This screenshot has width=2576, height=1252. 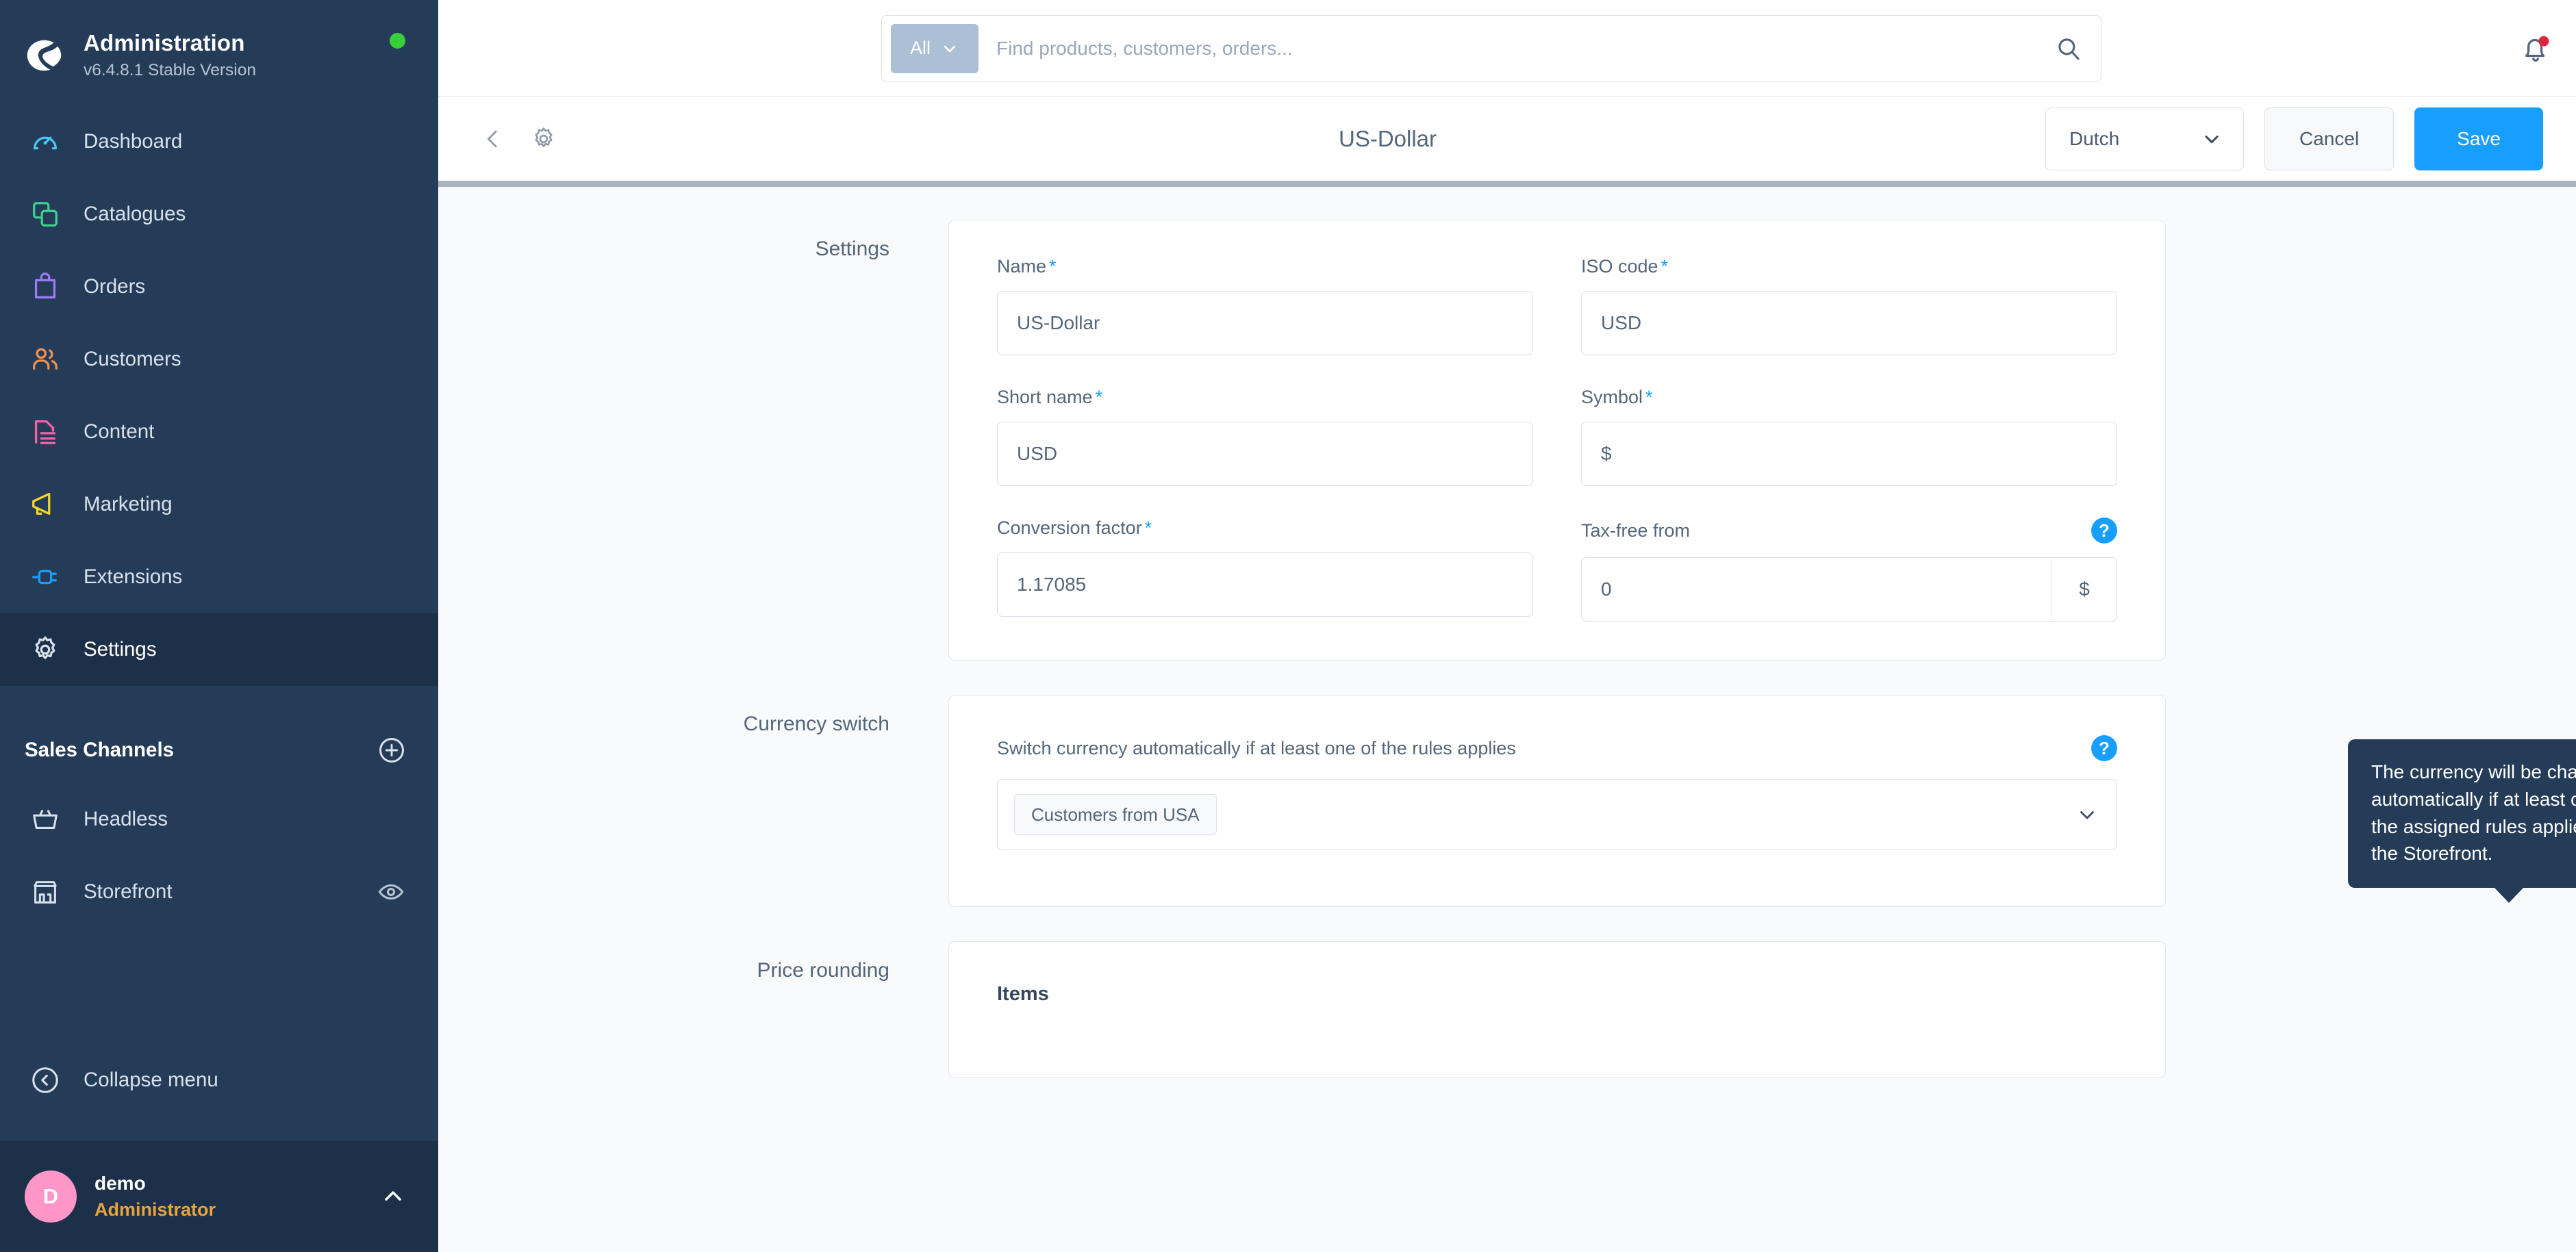 I want to click on global-search: All, so click(x=1491, y=48).